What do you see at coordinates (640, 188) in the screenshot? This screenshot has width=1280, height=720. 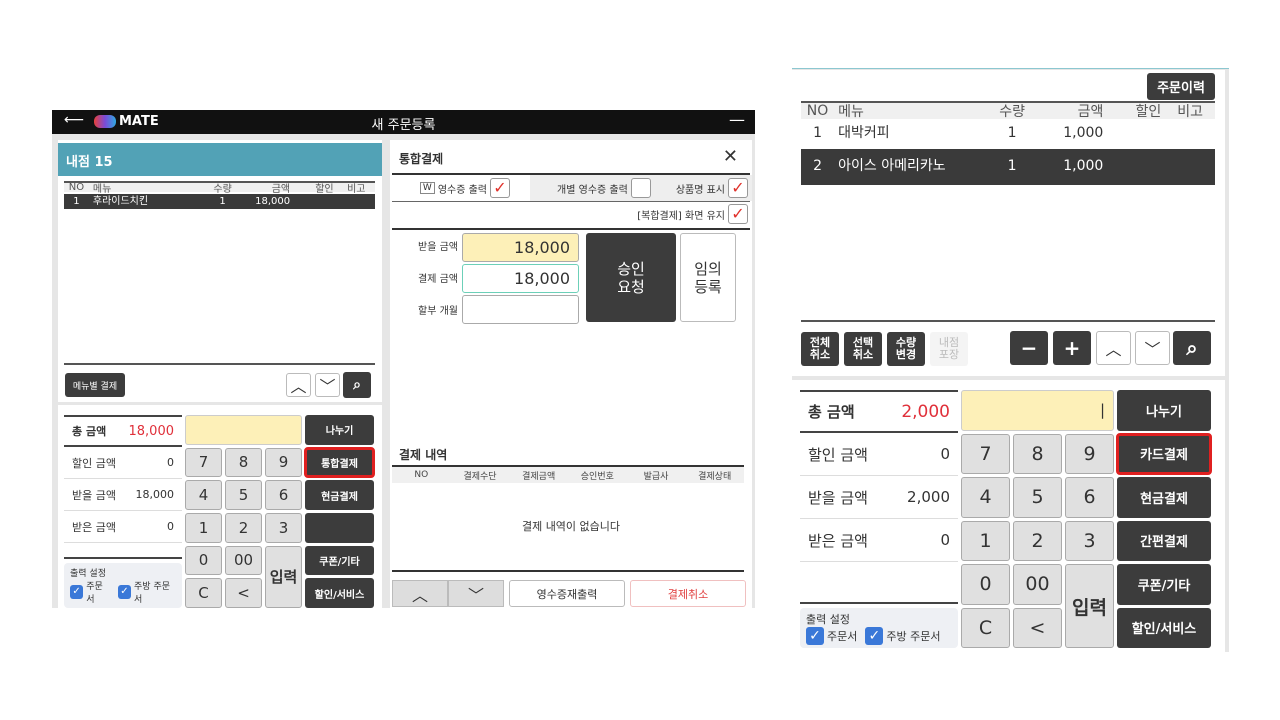 I see `individual-receipt-checkbox` at bounding box center [640, 188].